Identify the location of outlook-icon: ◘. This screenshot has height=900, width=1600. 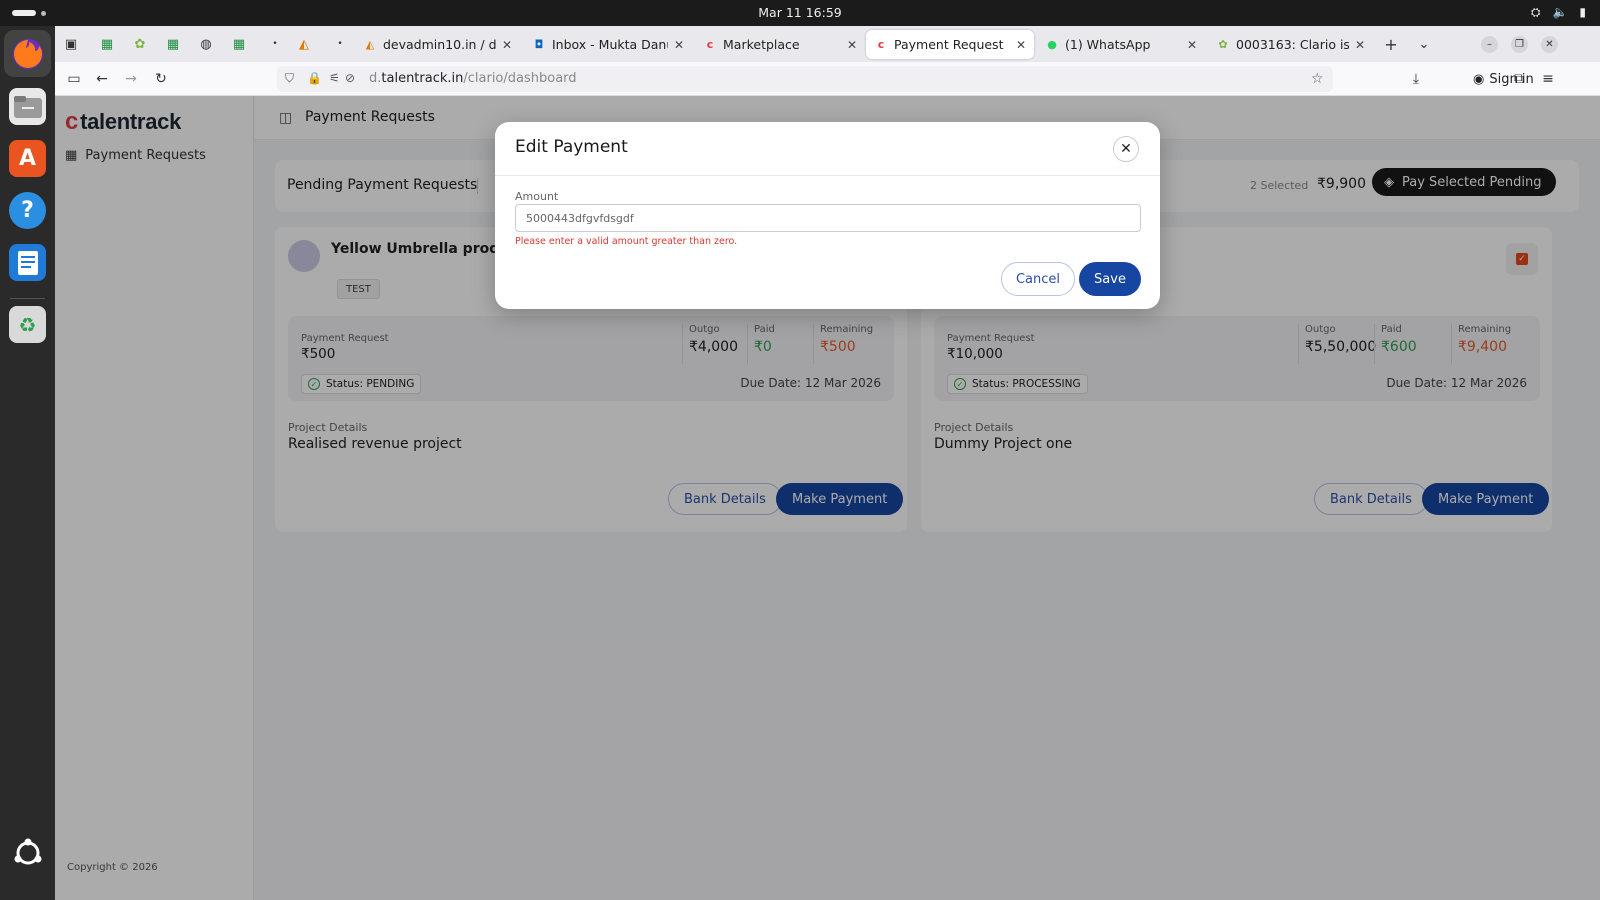
(539, 44).